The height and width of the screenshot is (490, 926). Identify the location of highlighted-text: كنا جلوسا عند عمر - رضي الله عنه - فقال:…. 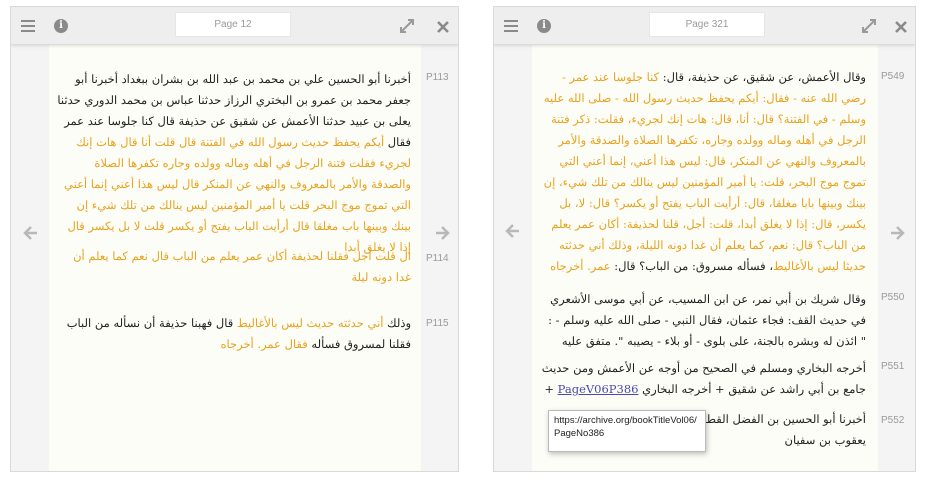
(704, 171).